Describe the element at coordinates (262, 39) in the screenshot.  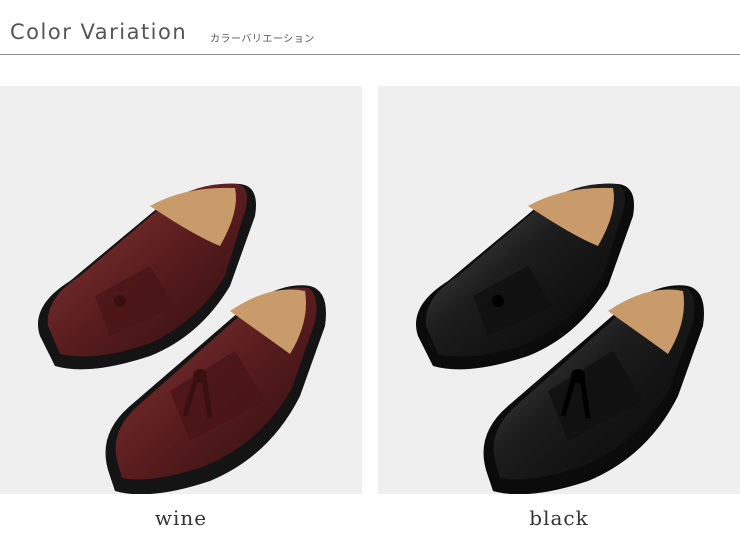
I see `page-subtitle: カラーバリエーション` at that location.